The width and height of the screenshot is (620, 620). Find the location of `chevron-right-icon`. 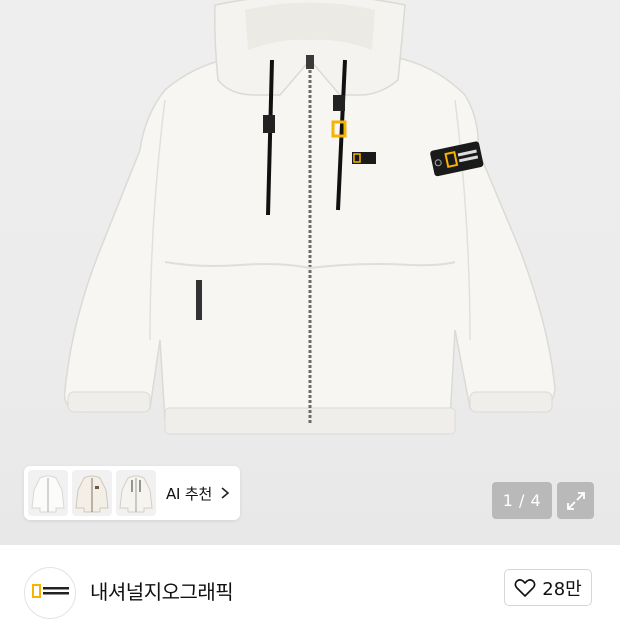

chevron-right-icon is located at coordinates (225, 493).